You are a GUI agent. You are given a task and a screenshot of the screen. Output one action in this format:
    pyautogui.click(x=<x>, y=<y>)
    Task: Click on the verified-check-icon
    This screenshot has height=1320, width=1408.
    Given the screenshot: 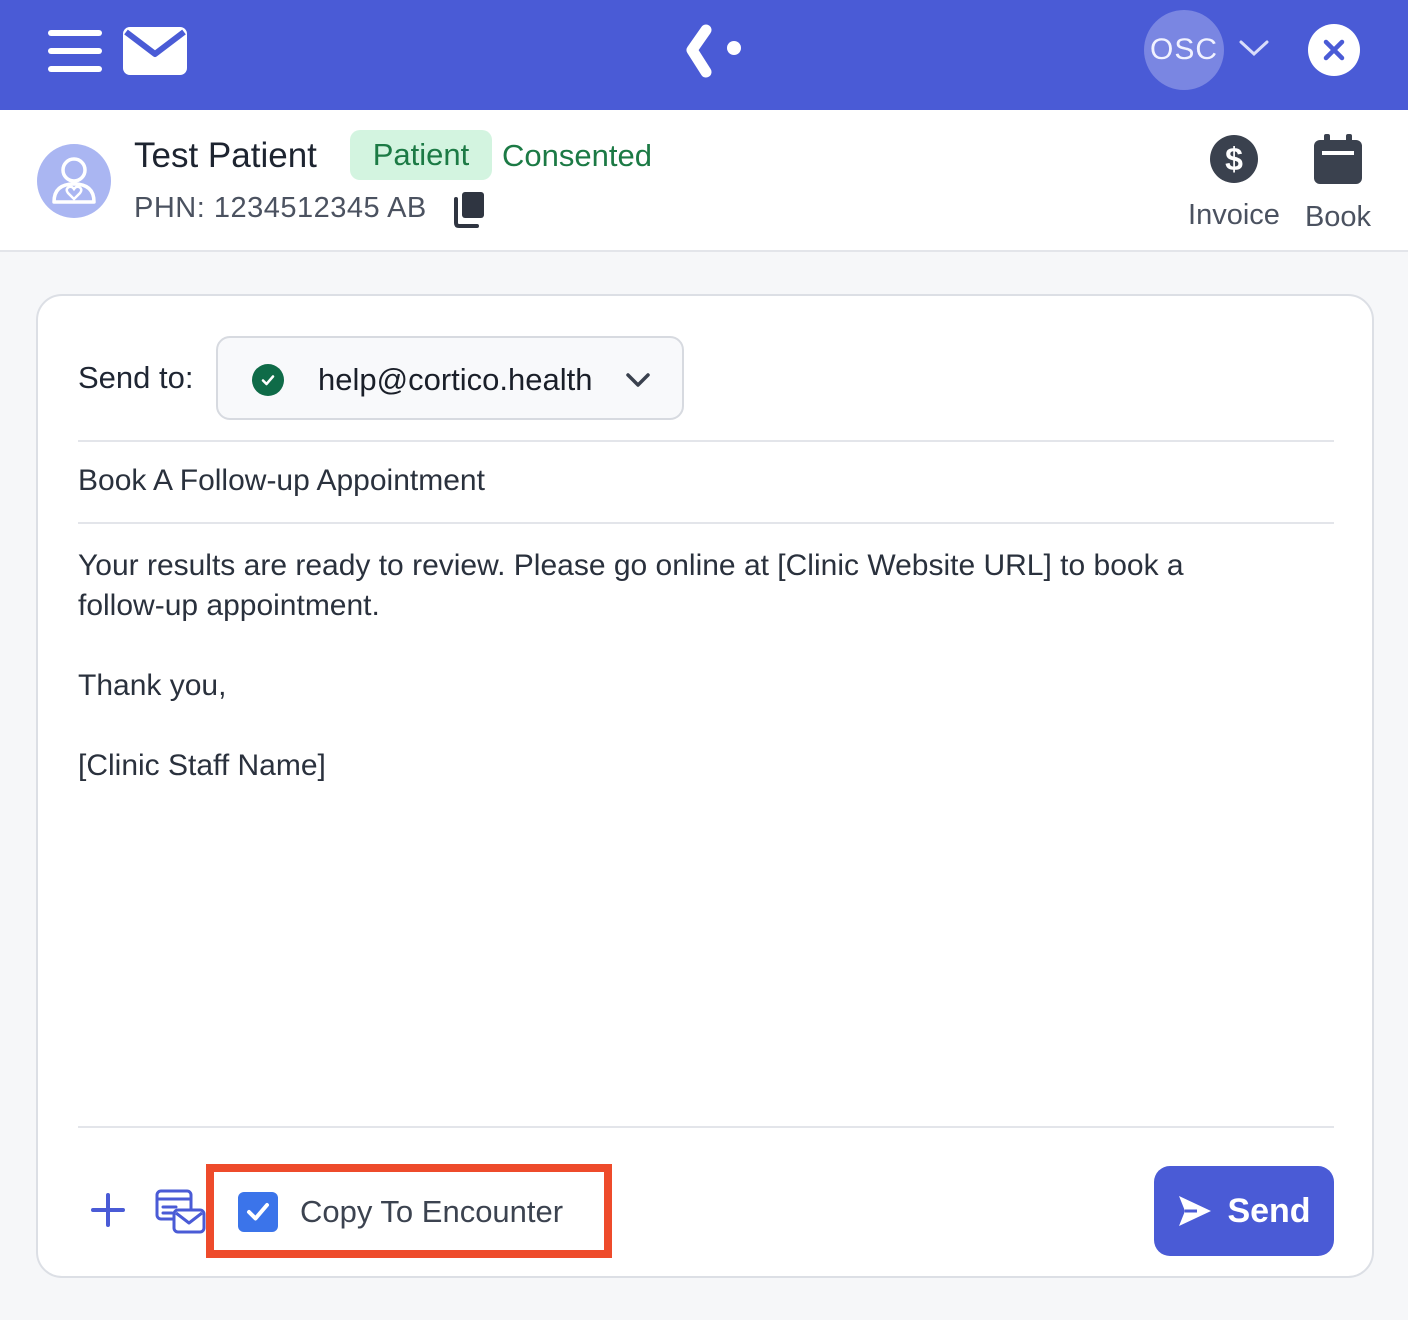 What is the action you would take?
    pyautogui.click(x=268, y=380)
    